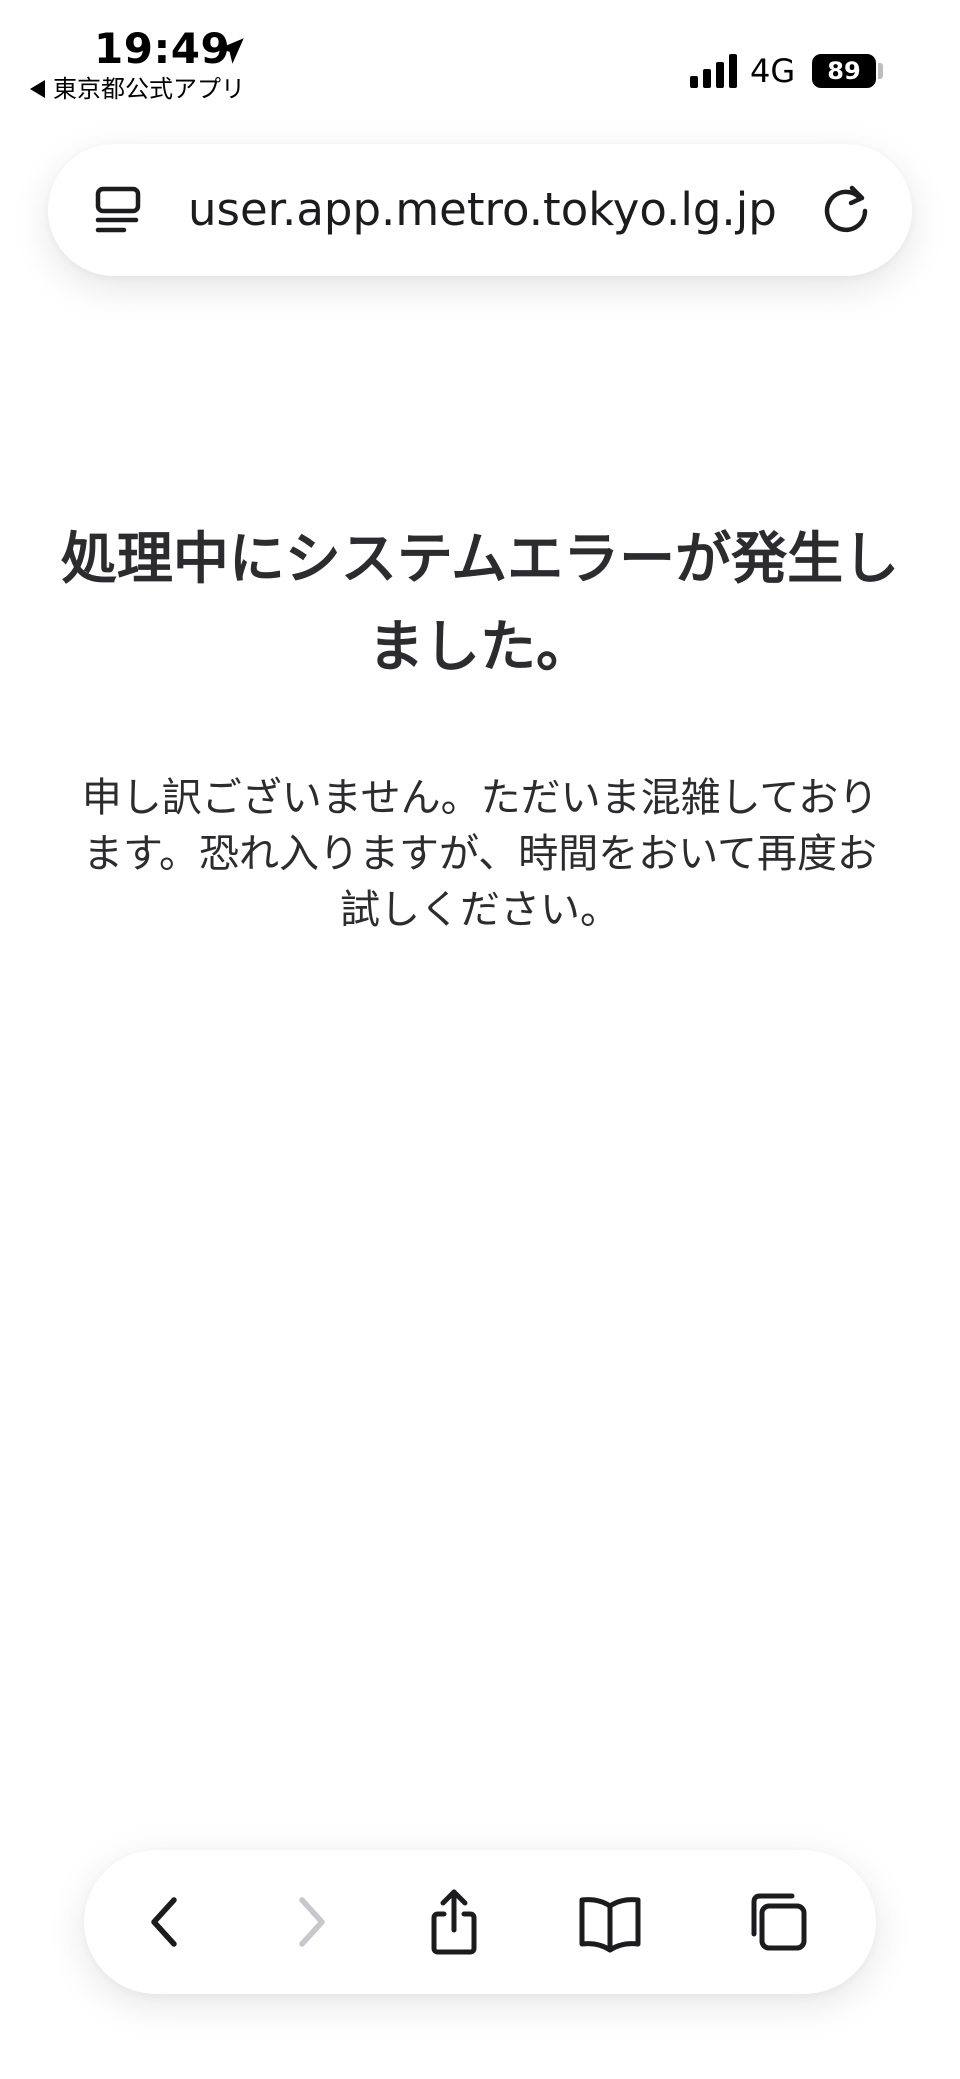 The image size is (960, 2079). I want to click on status-time: 19:49, so click(162, 48).